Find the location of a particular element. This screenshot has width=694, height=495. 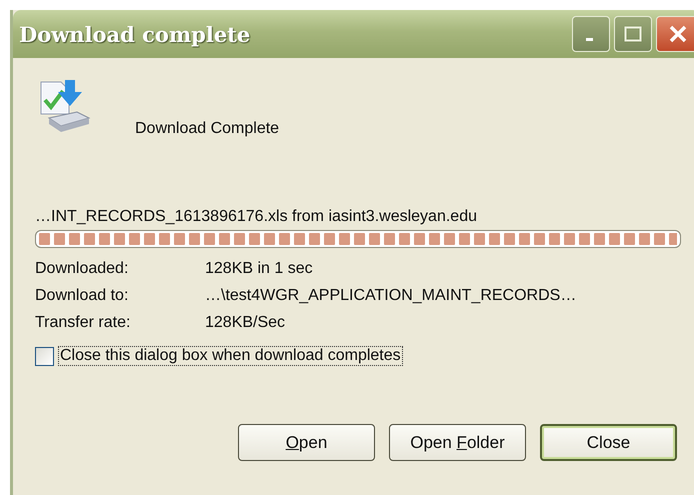

detail-label: Downloaded: is located at coordinates (82, 269).